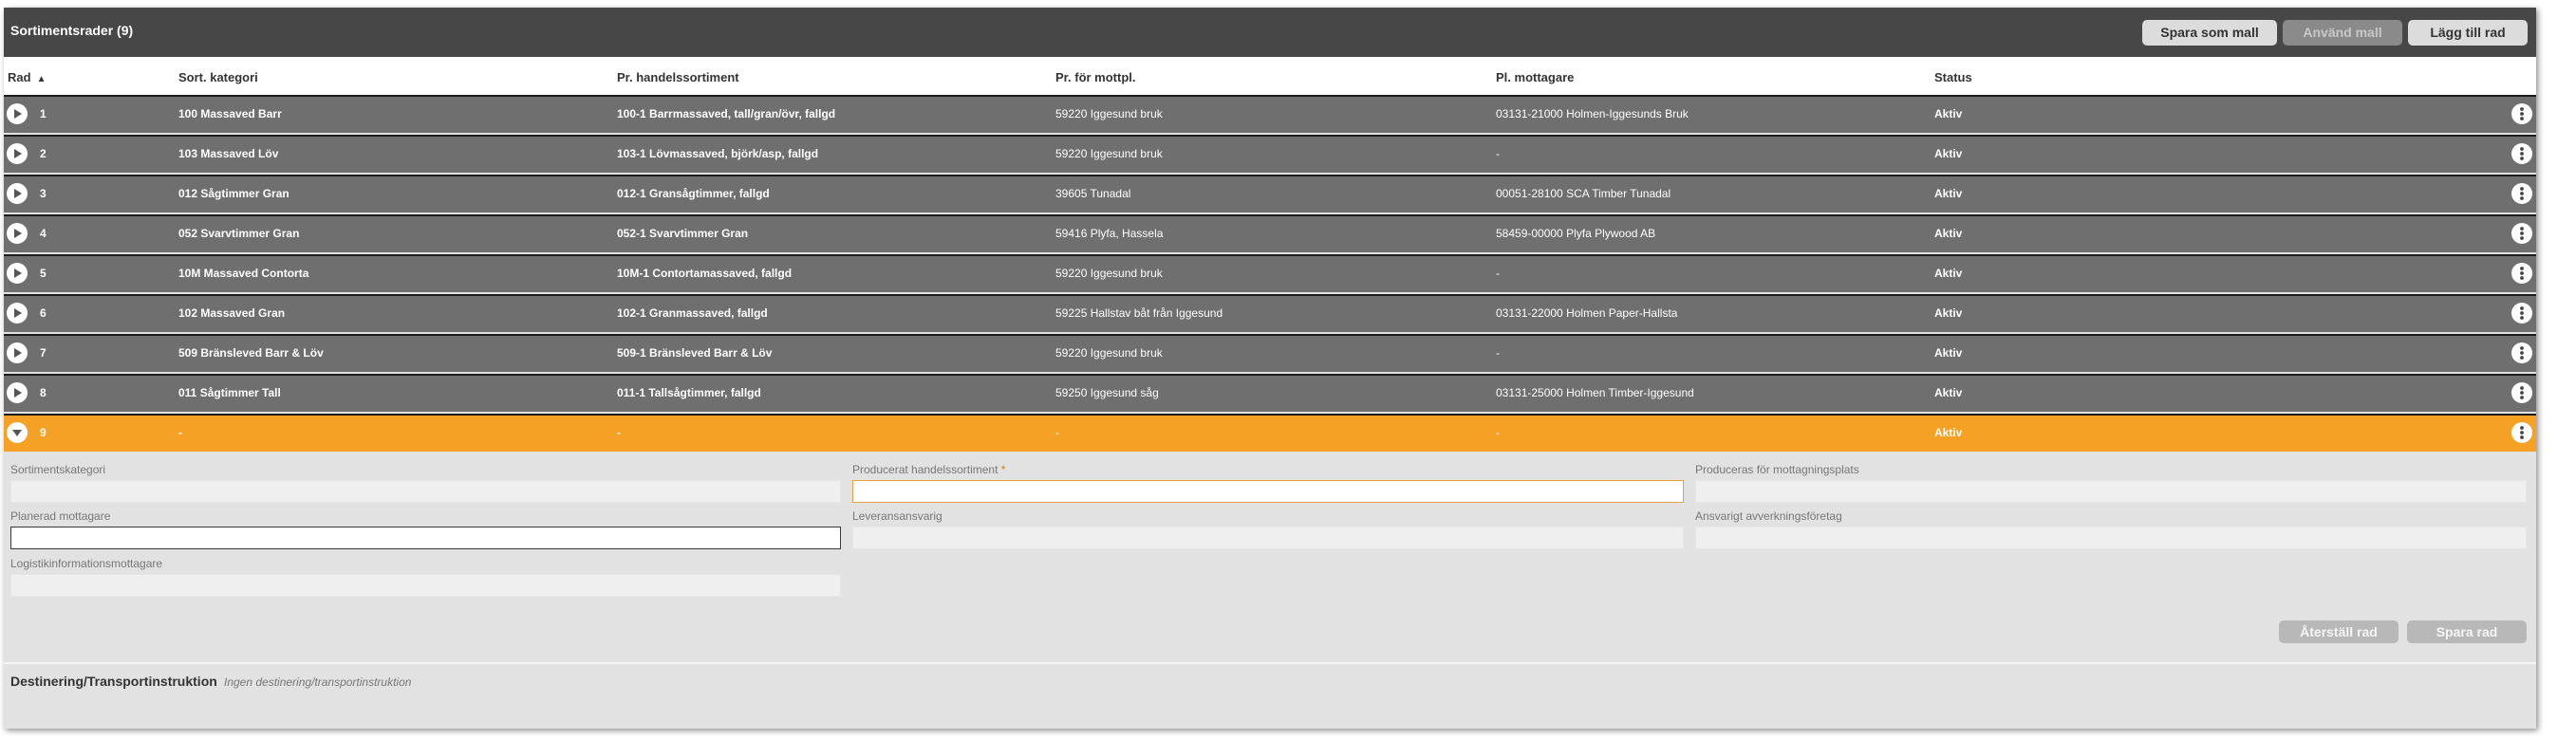 The image size is (2576, 740). What do you see at coordinates (2468, 33) in the screenshot?
I see `add-row-button: Lägg till rad` at bounding box center [2468, 33].